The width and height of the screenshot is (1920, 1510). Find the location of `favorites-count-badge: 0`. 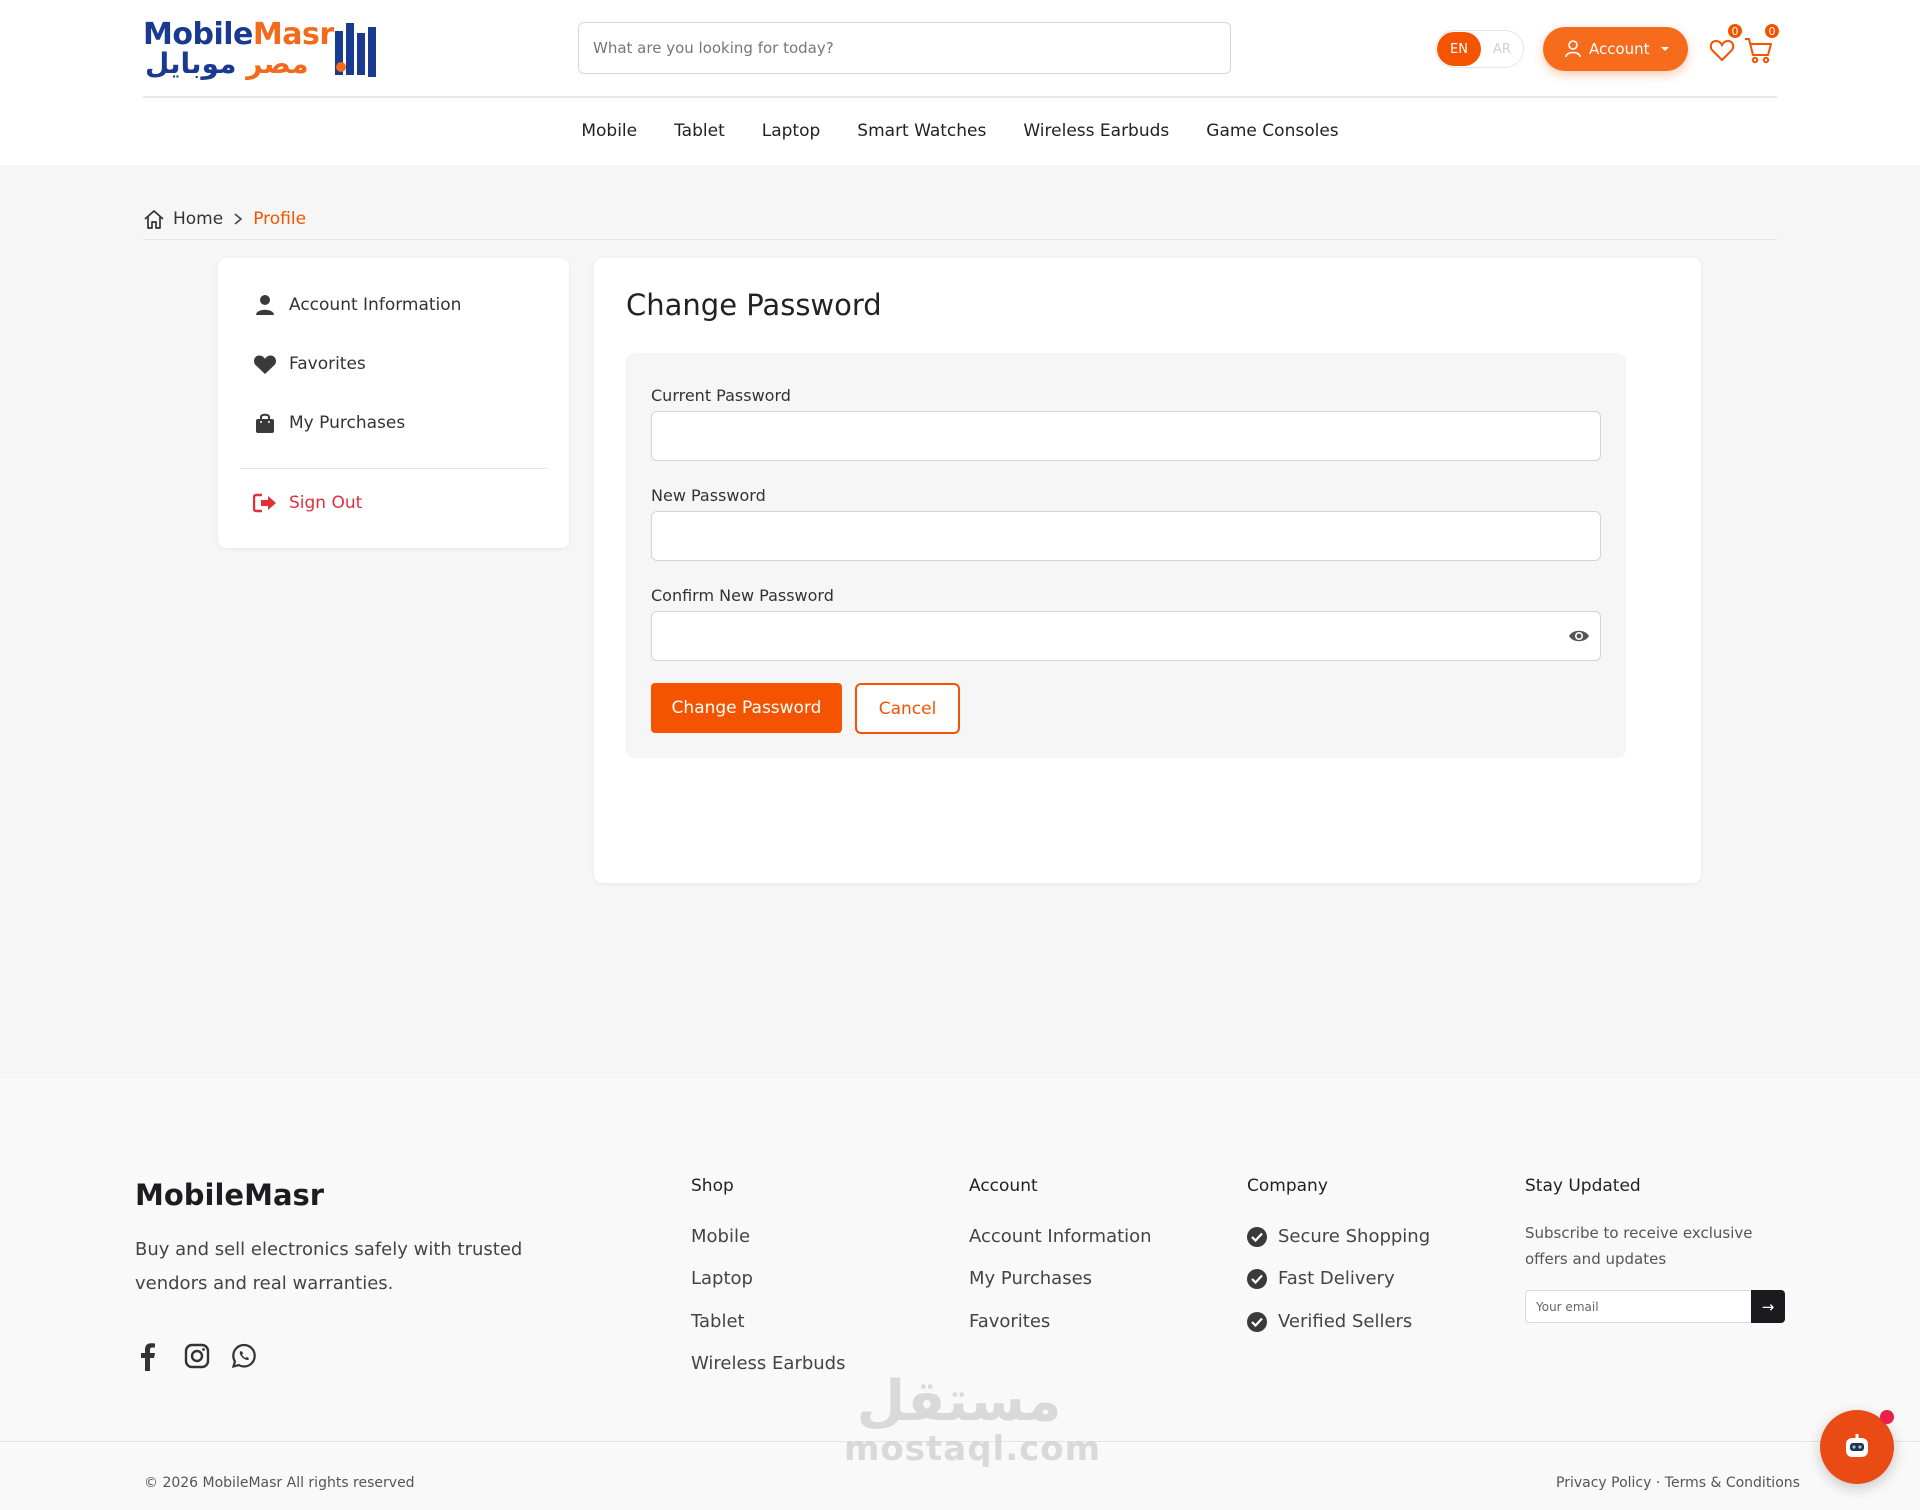

favorites-count-badge: 0 is located at coordinates (1735, 31).